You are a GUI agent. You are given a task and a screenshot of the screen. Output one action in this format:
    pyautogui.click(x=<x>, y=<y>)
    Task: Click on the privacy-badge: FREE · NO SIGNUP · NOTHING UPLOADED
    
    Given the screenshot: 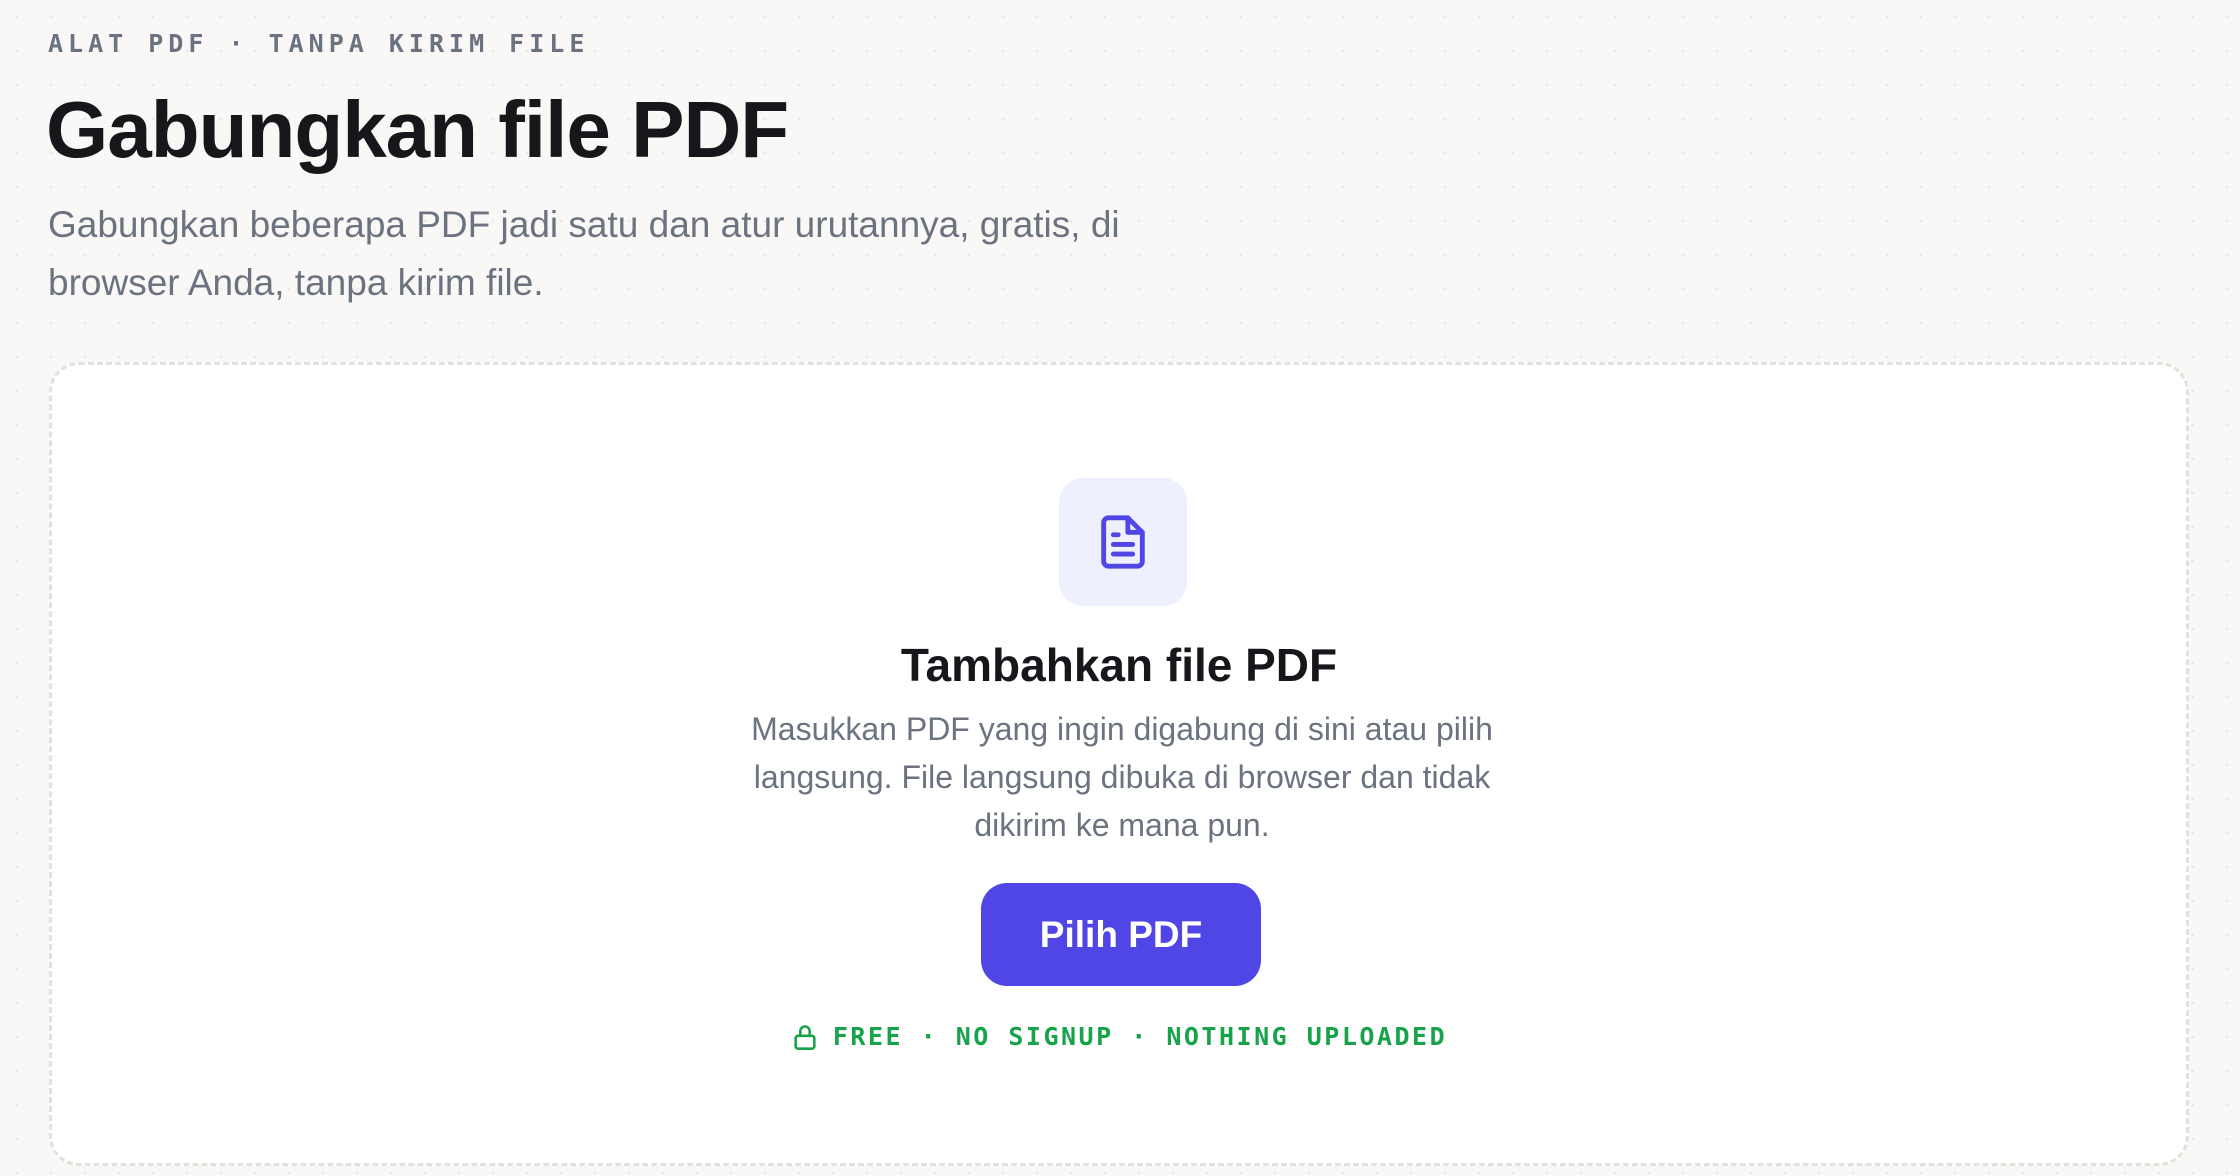 What is the action you would take?
    pyautogui.click(x=1119, y=1037)
    